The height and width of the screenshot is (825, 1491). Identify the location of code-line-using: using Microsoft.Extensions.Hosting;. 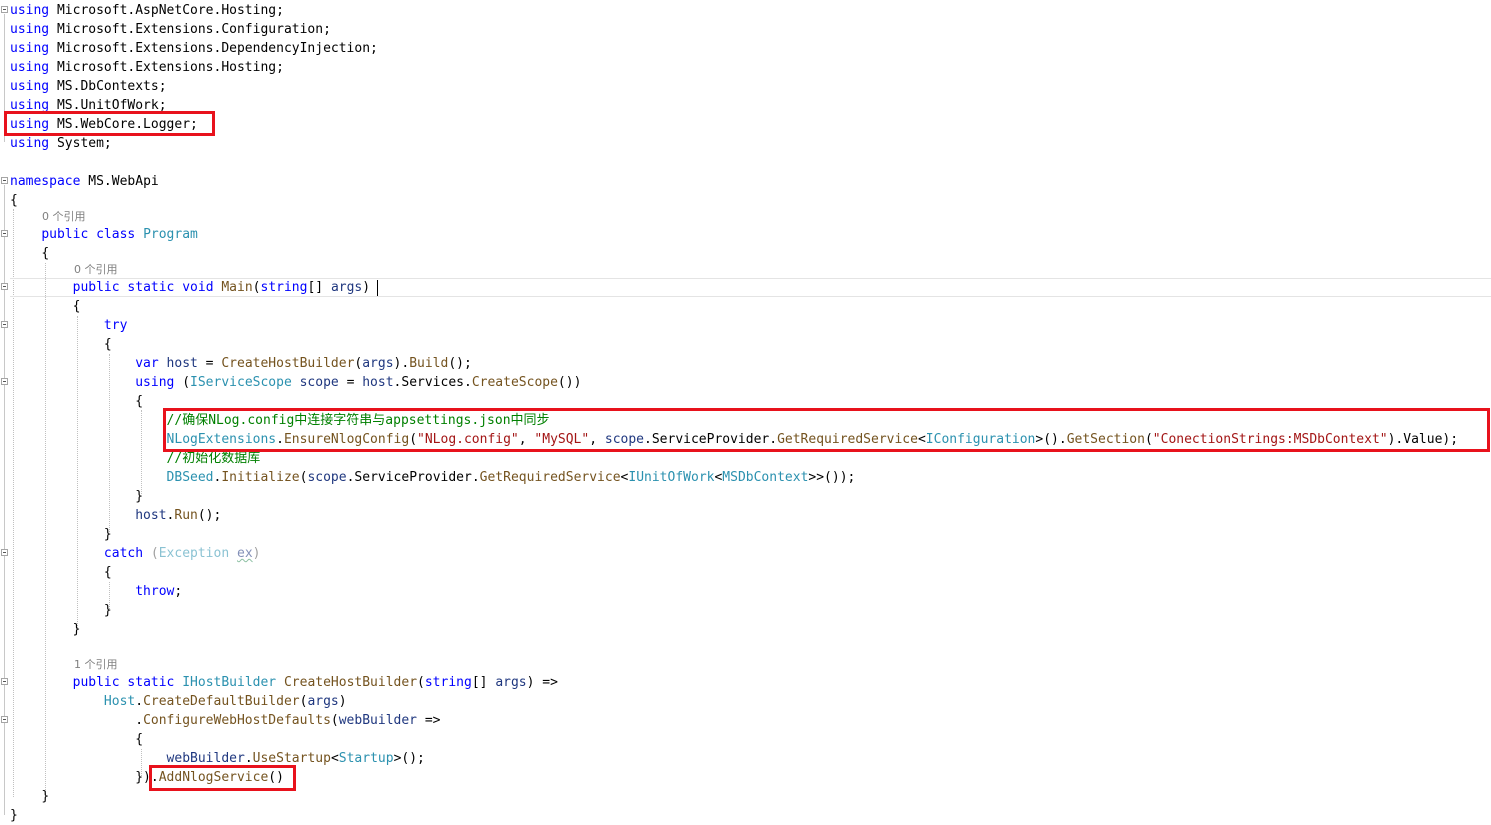
(147, 67).